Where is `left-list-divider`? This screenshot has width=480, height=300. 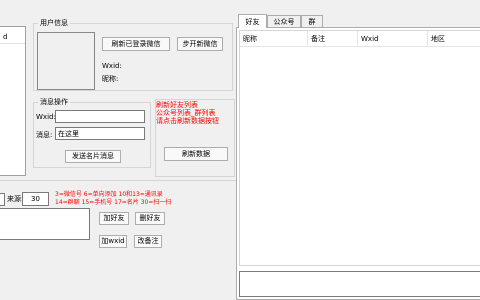 left-list-divider is located at coordinates (12, 43).